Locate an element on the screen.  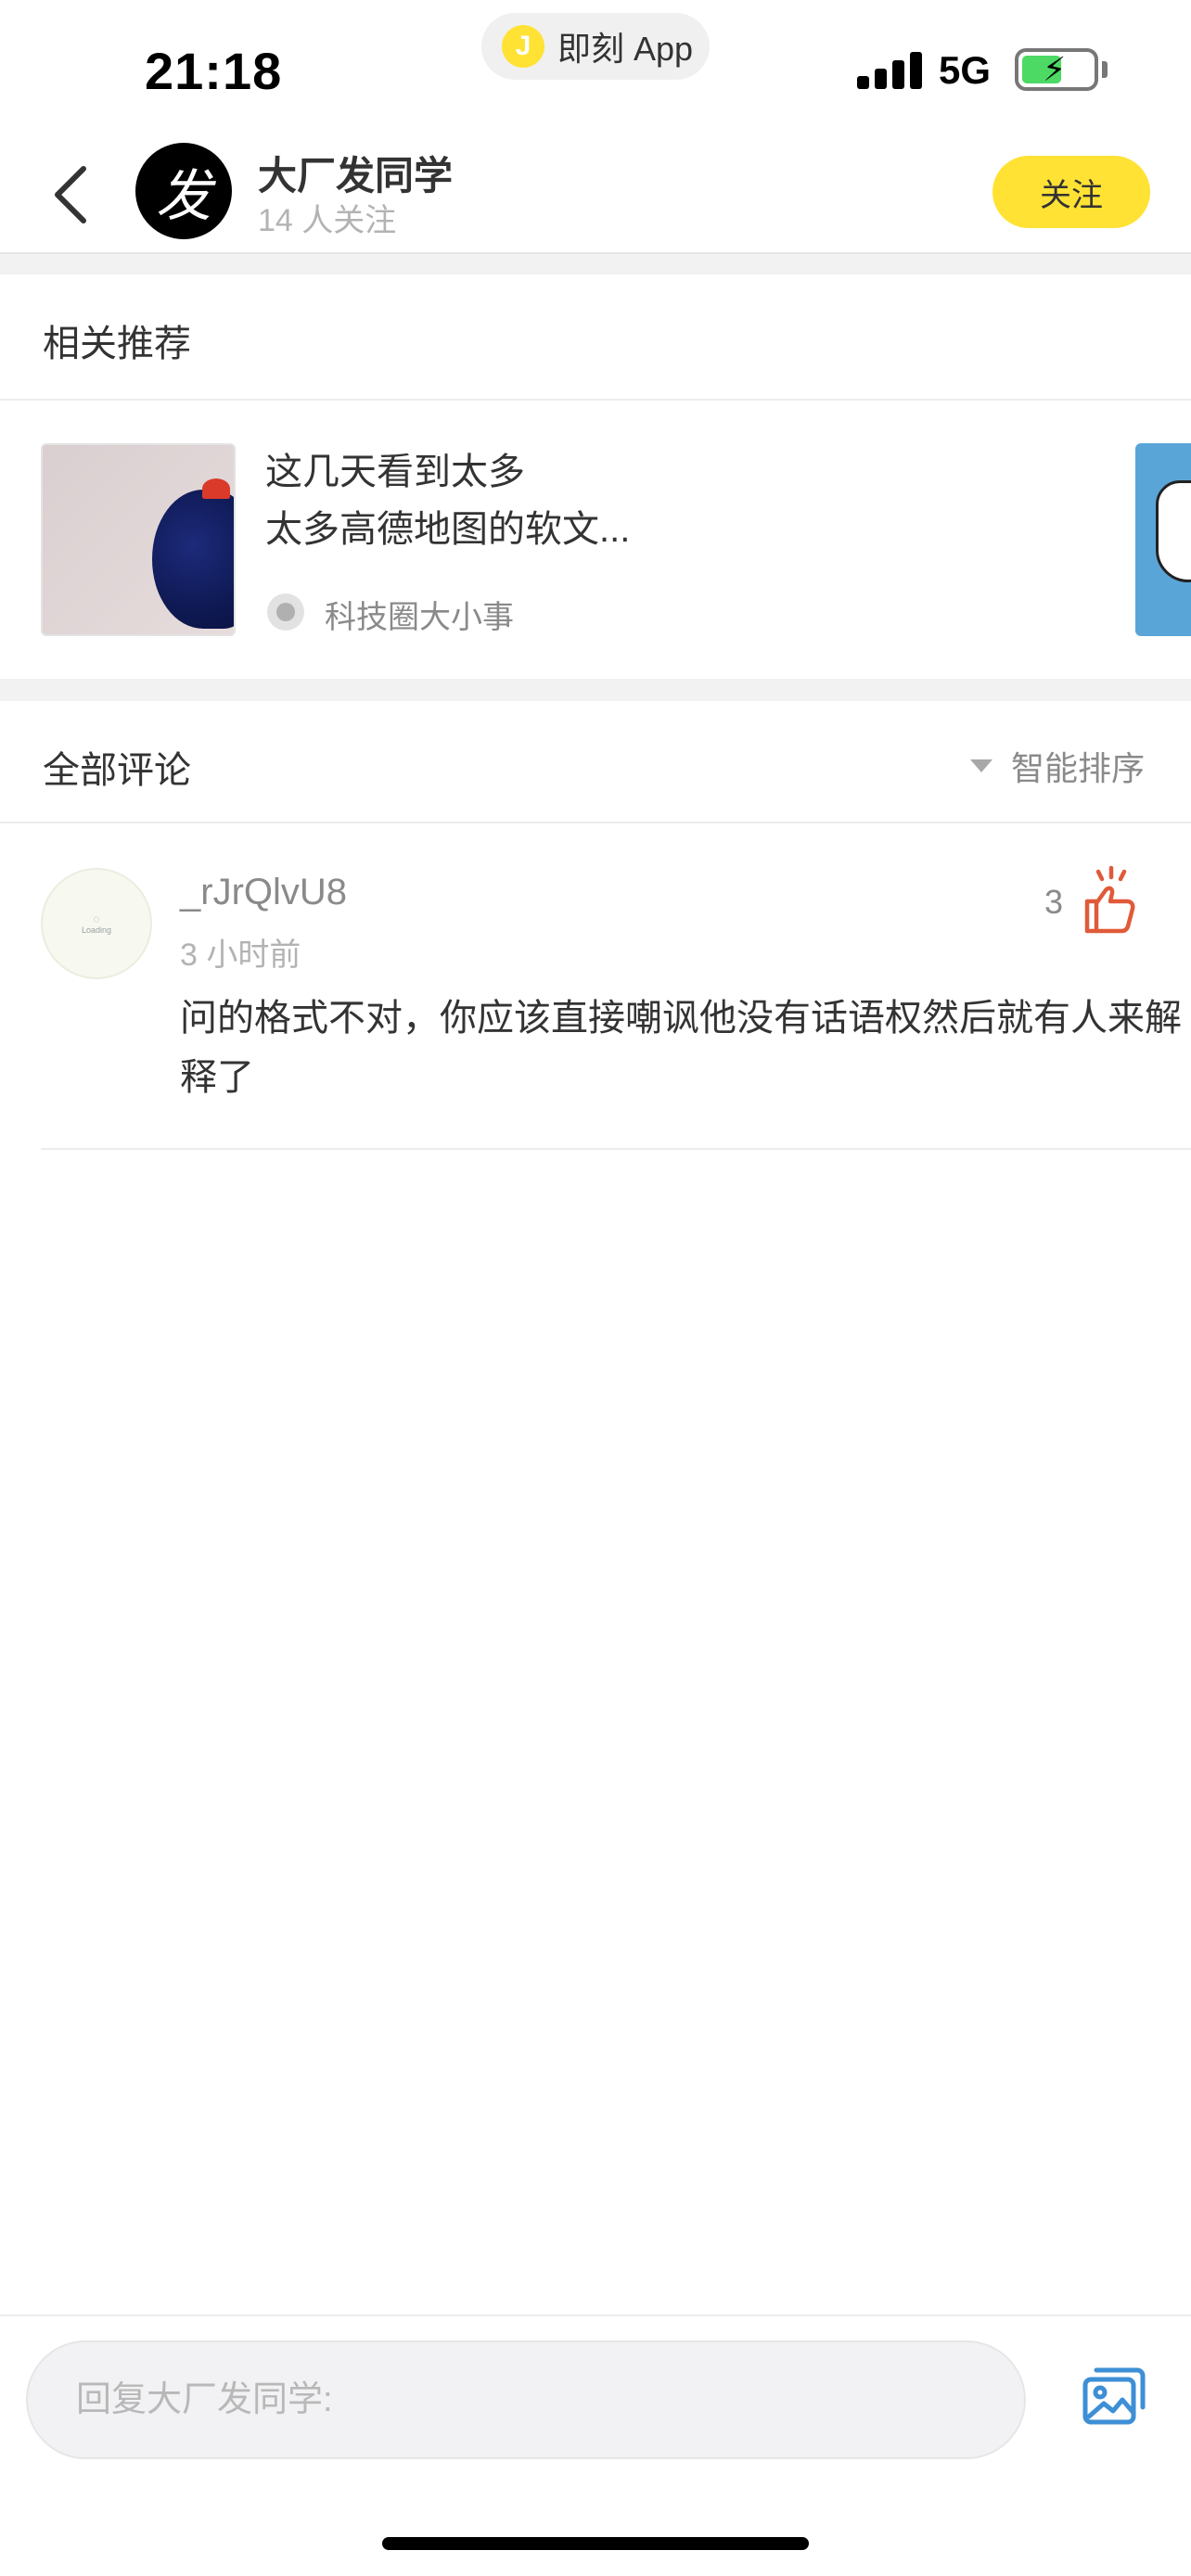
source-icon is located at coordinates (285, 612).